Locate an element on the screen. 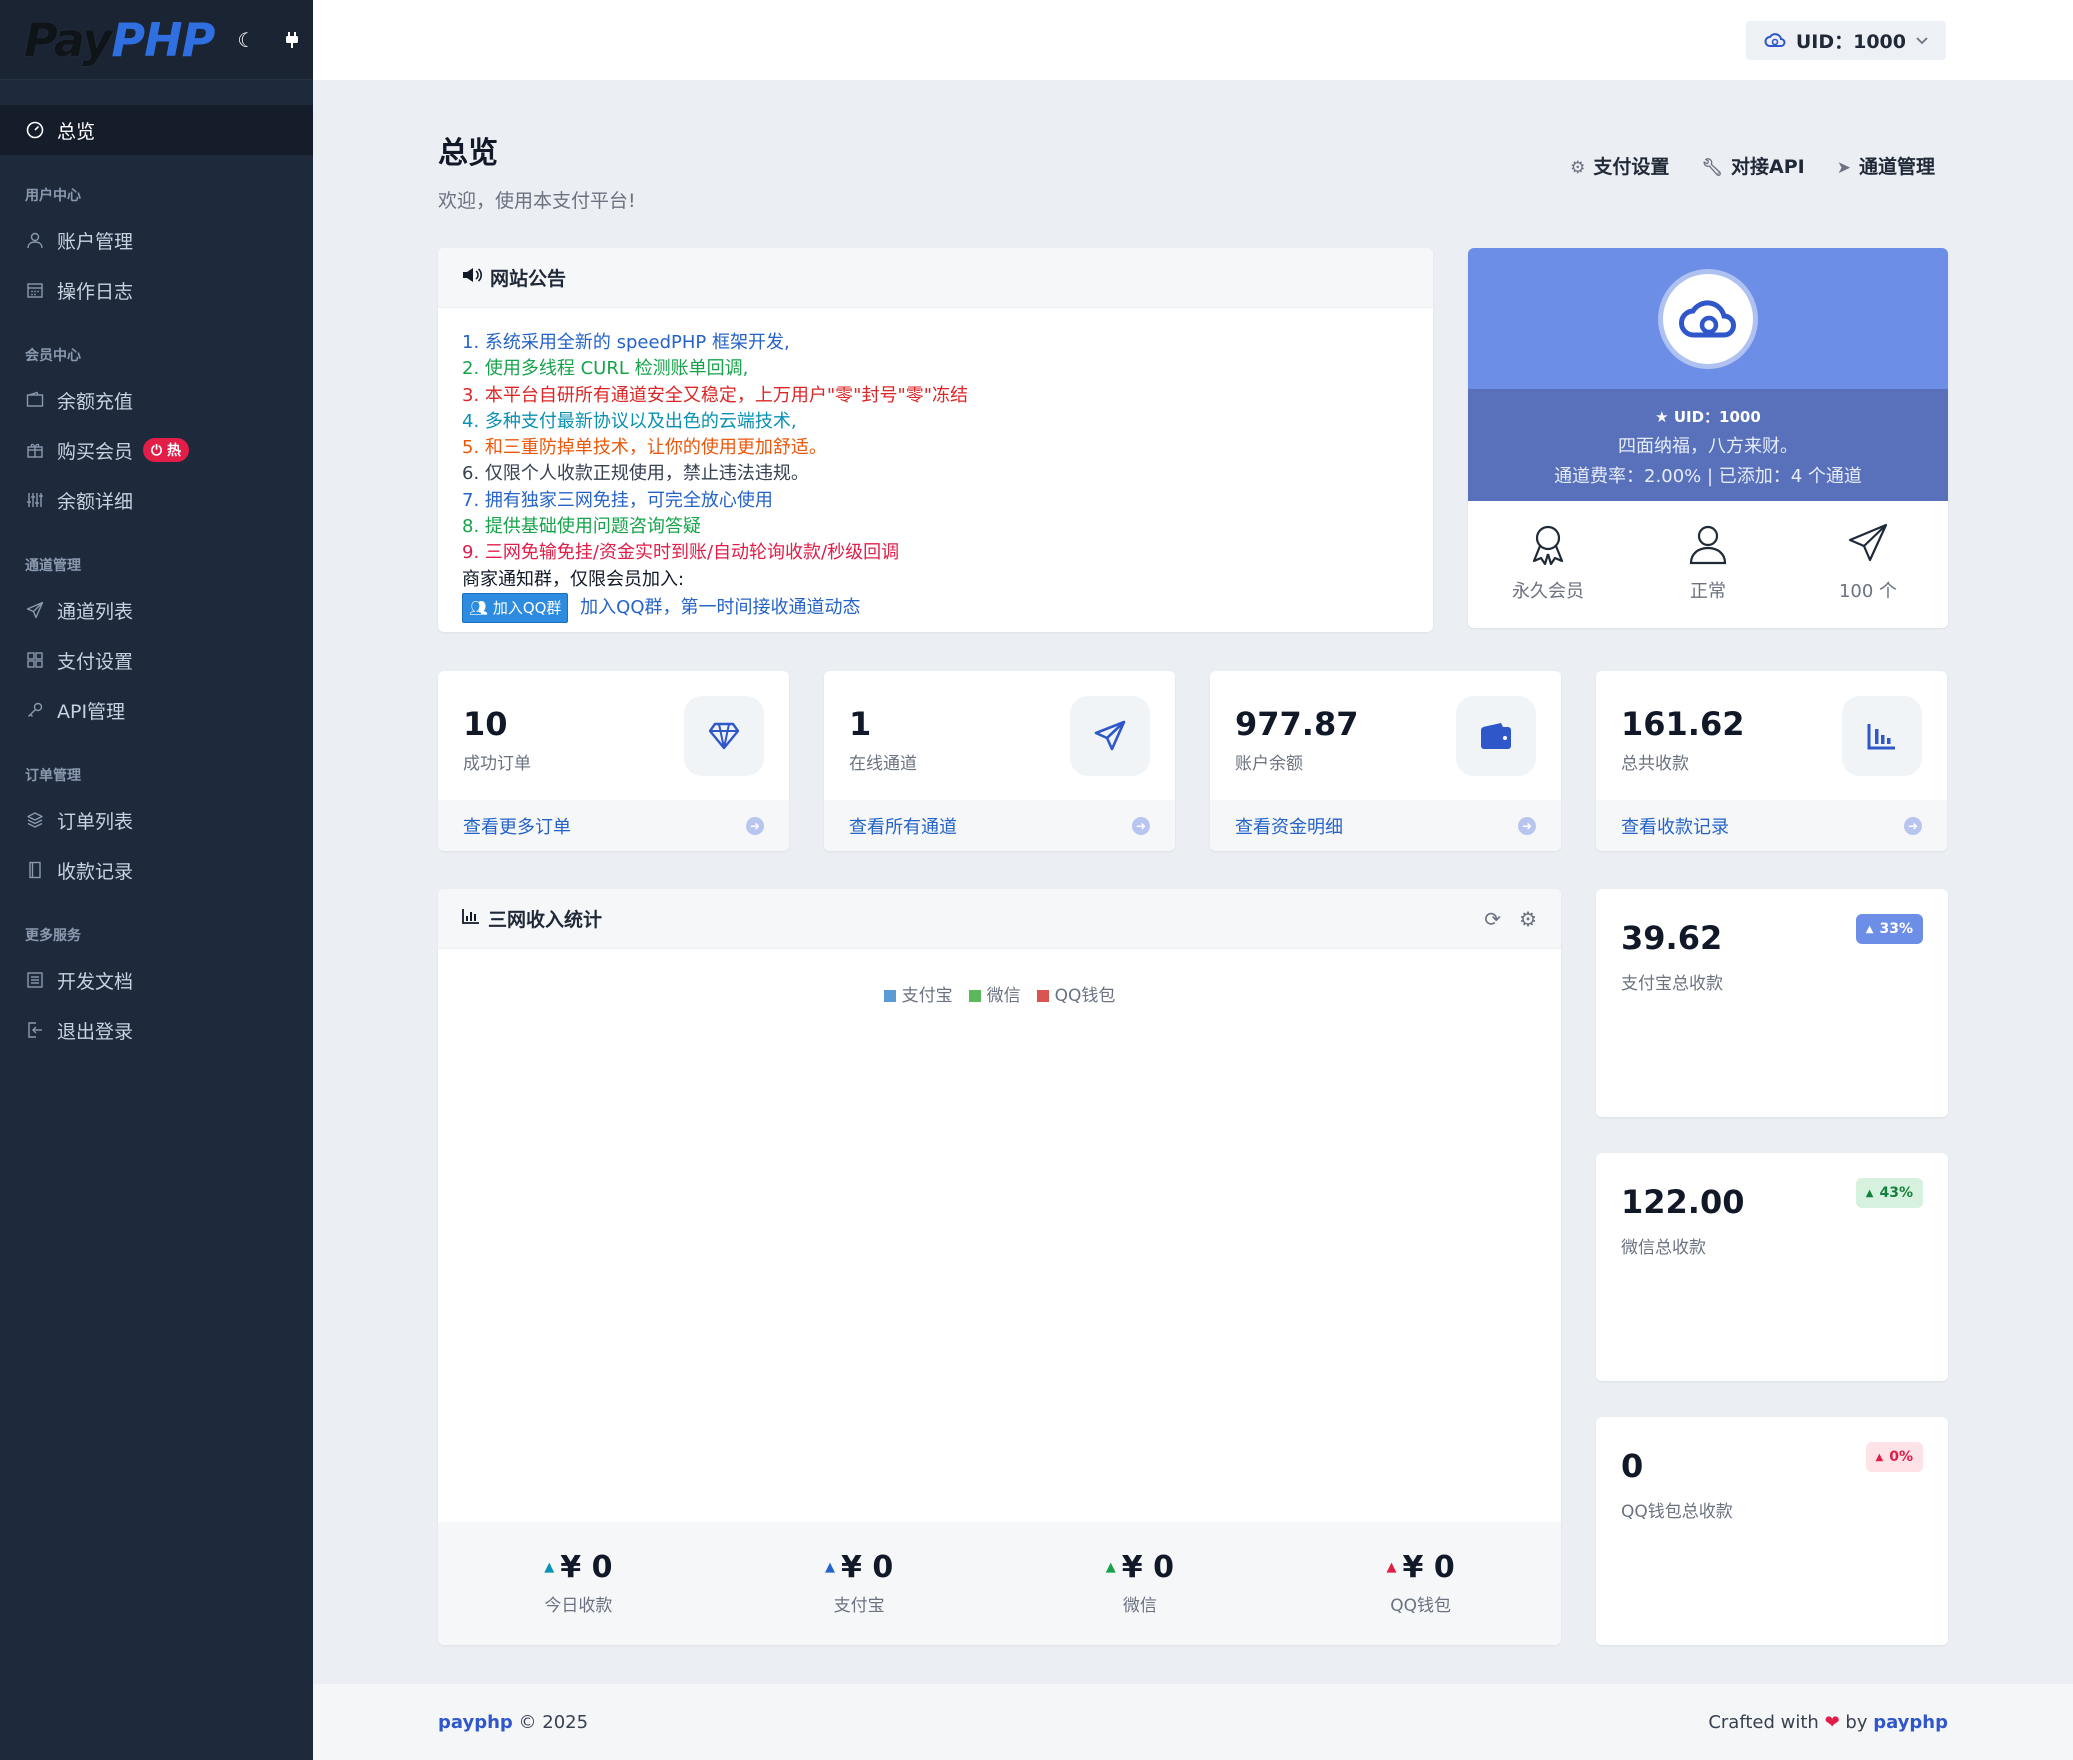 Image resolution: width=2073 pixels, height=1760 pixels. stat-card-orders: 10 成功订单 查看更多订单 ➜ is located at coordinates (613, 761).